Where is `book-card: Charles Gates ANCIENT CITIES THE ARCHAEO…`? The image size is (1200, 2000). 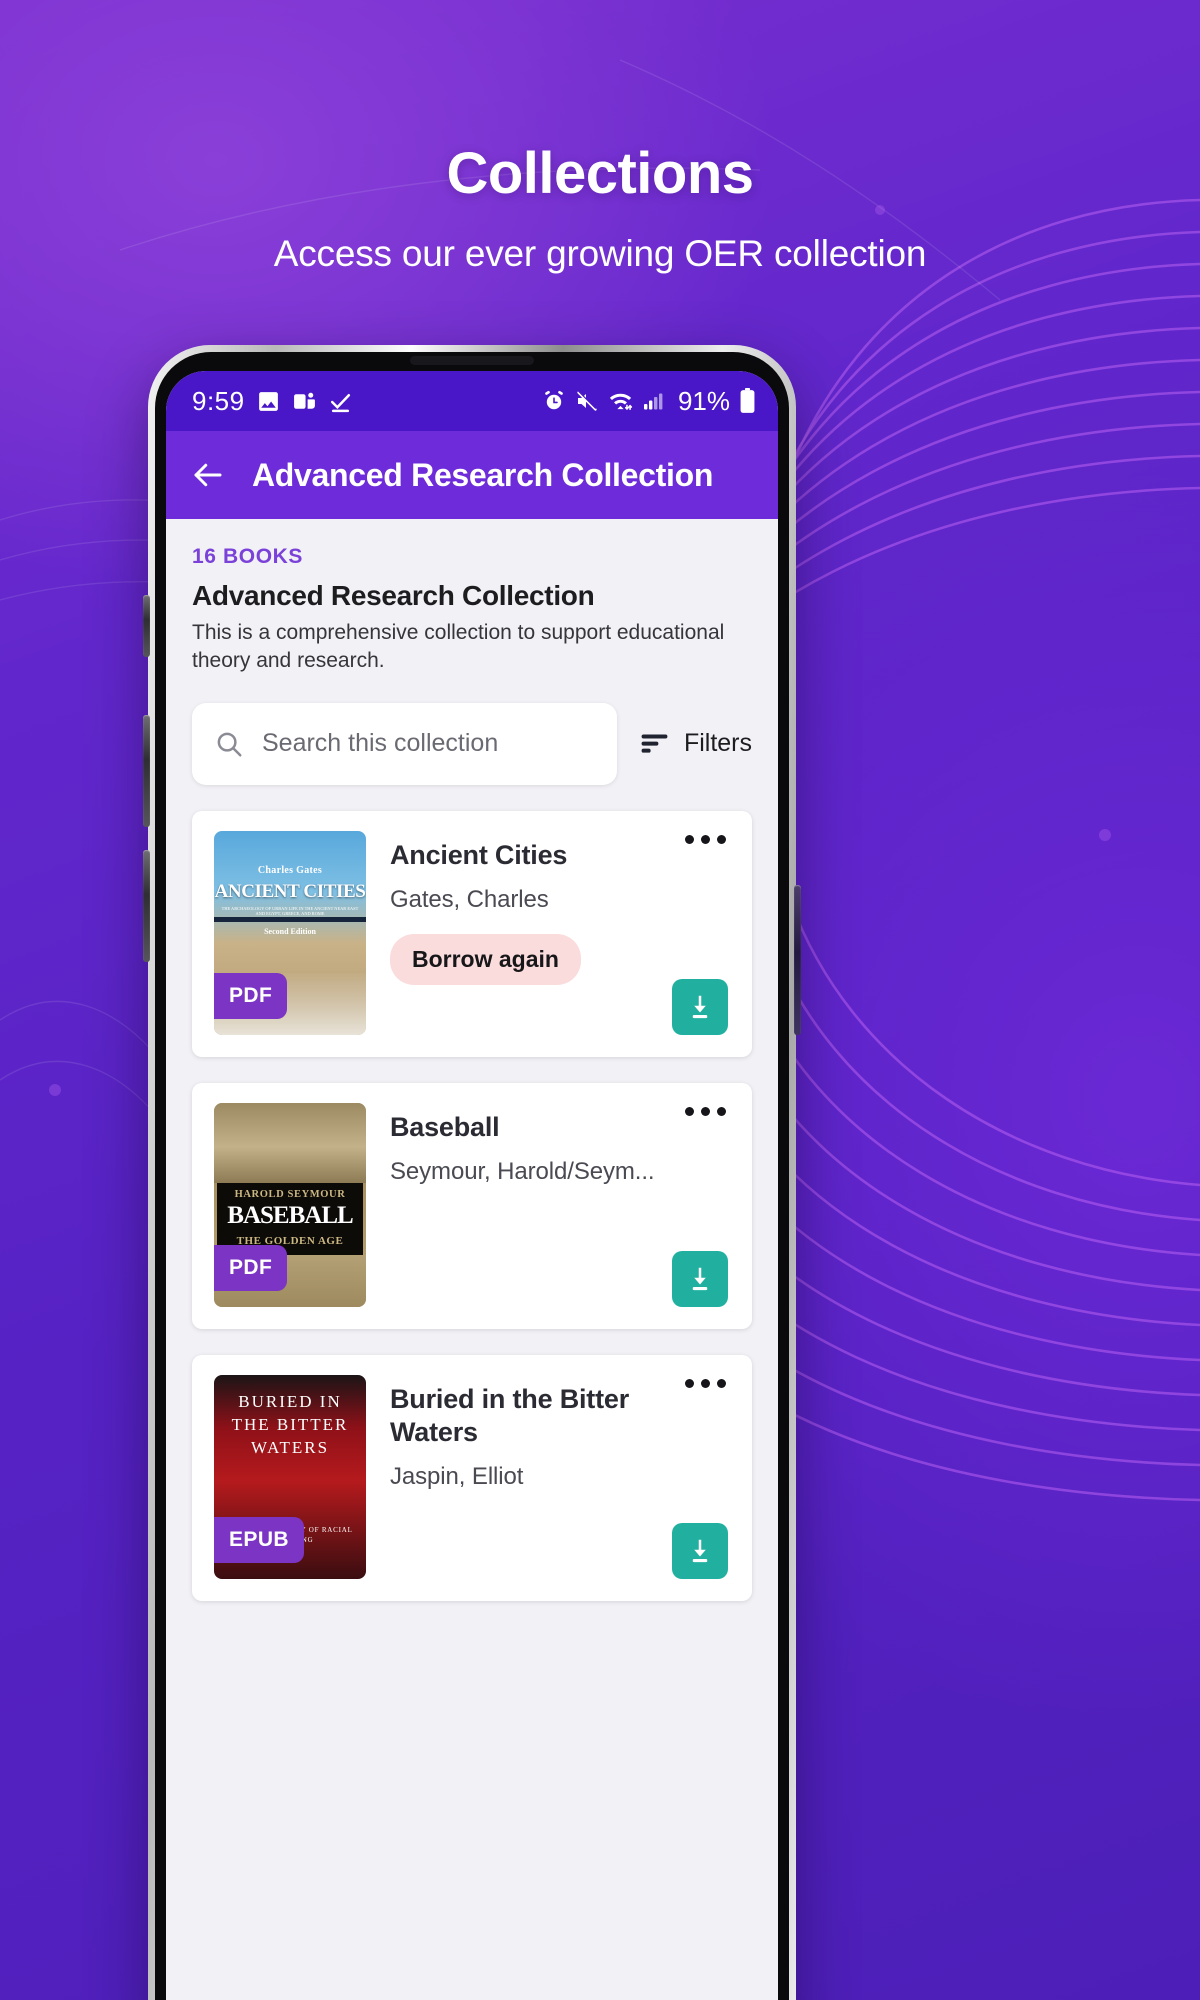
book-card: Charles Gates ANCIENT CITIES THE ARCHAEO… is located at coordinates (472, 933).